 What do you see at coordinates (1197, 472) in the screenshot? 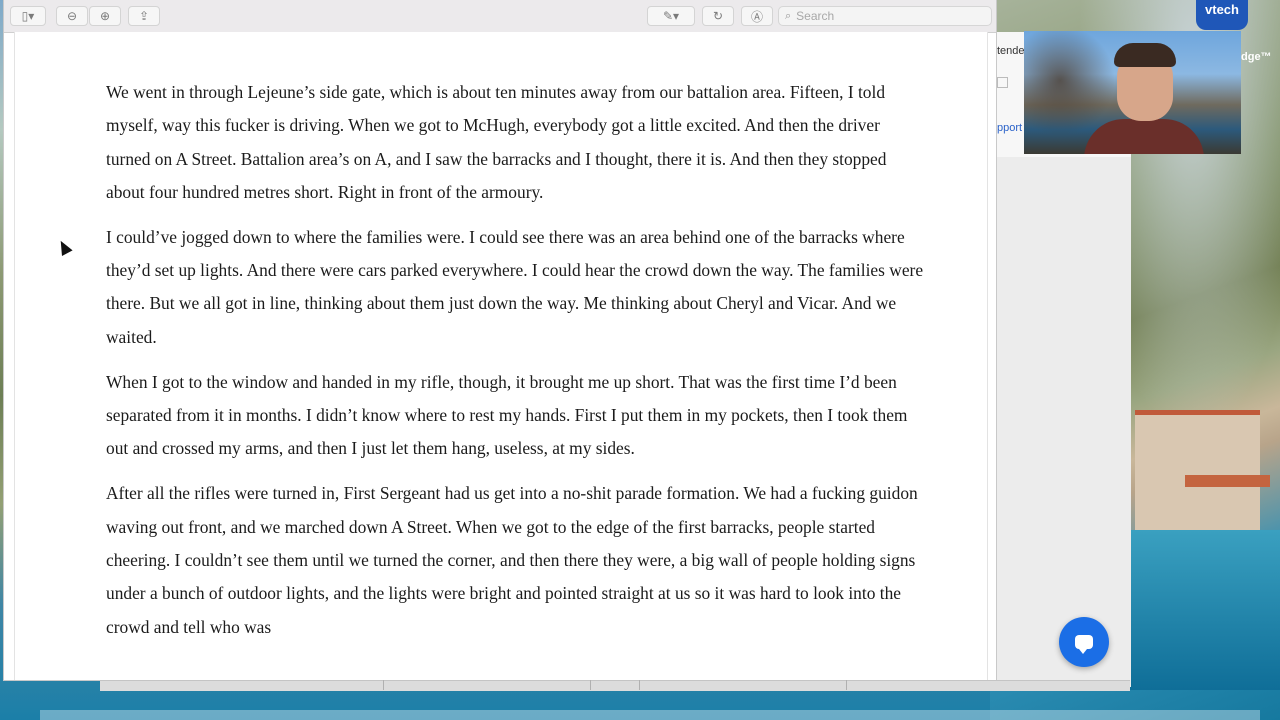
I see `wallpaper-house` at bounding box center [1197, 472].